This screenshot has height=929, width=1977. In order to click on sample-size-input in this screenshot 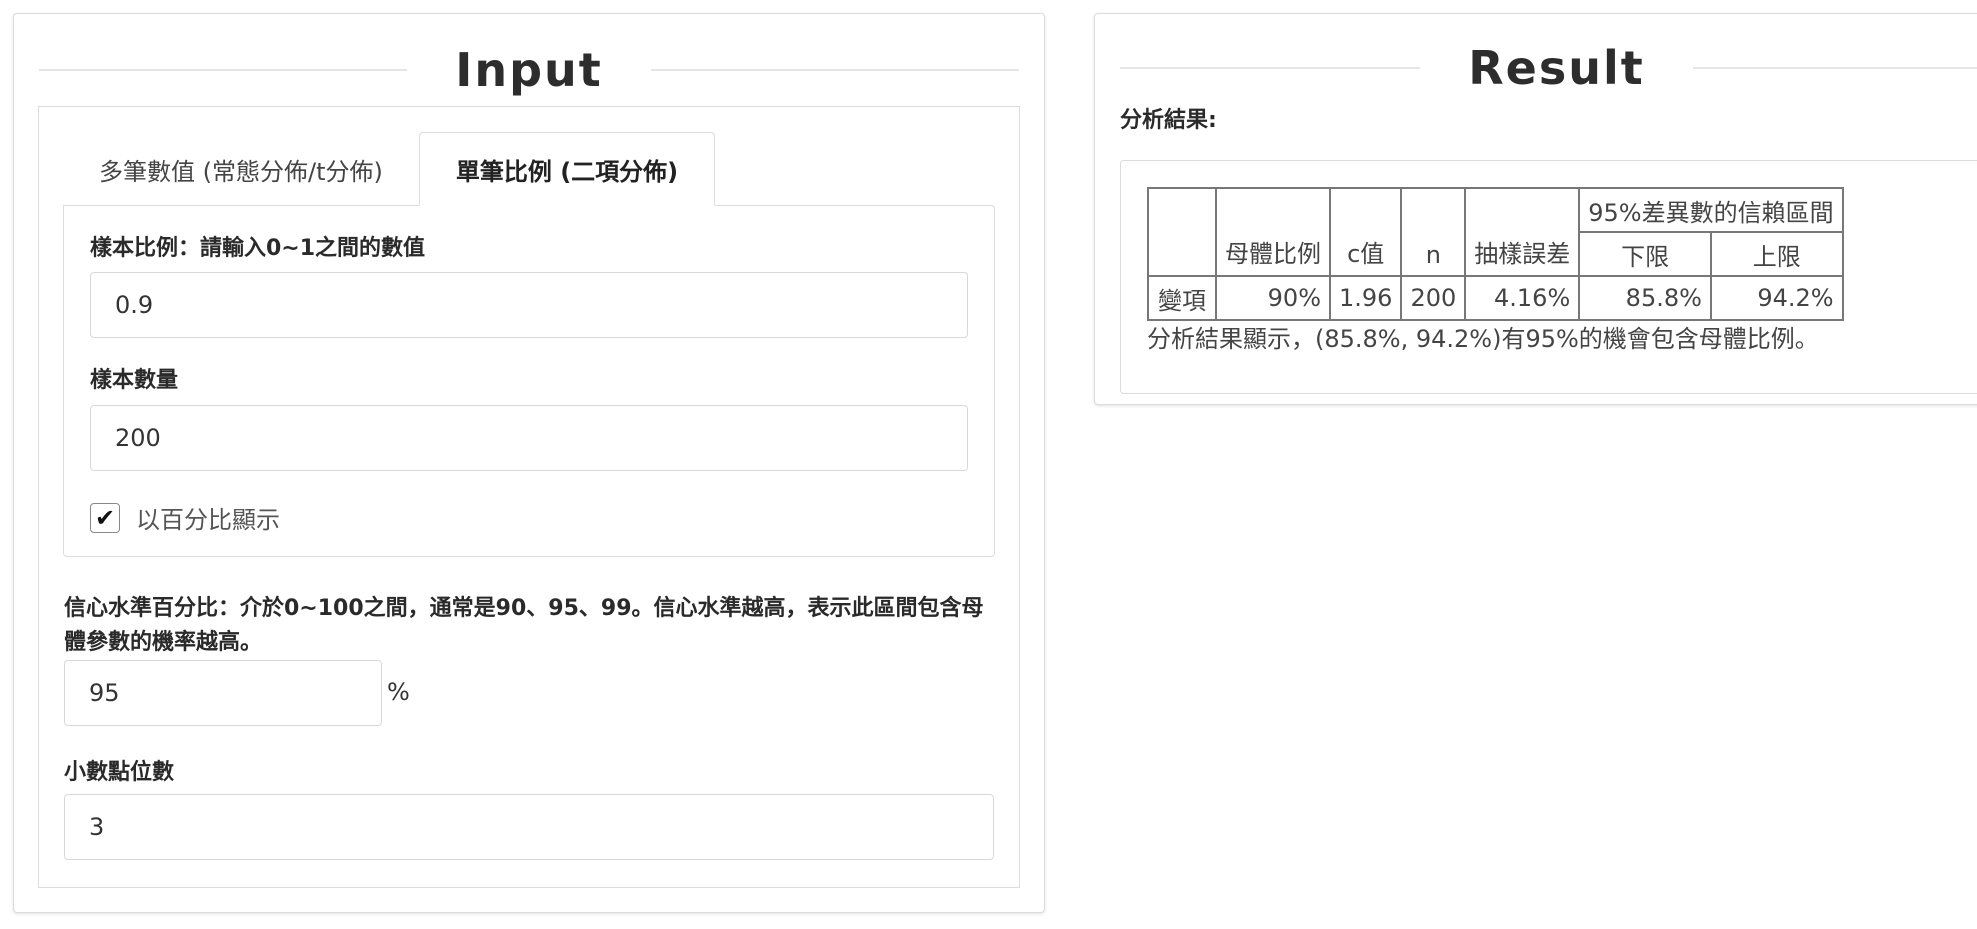, I will do `click(529, 438)`.